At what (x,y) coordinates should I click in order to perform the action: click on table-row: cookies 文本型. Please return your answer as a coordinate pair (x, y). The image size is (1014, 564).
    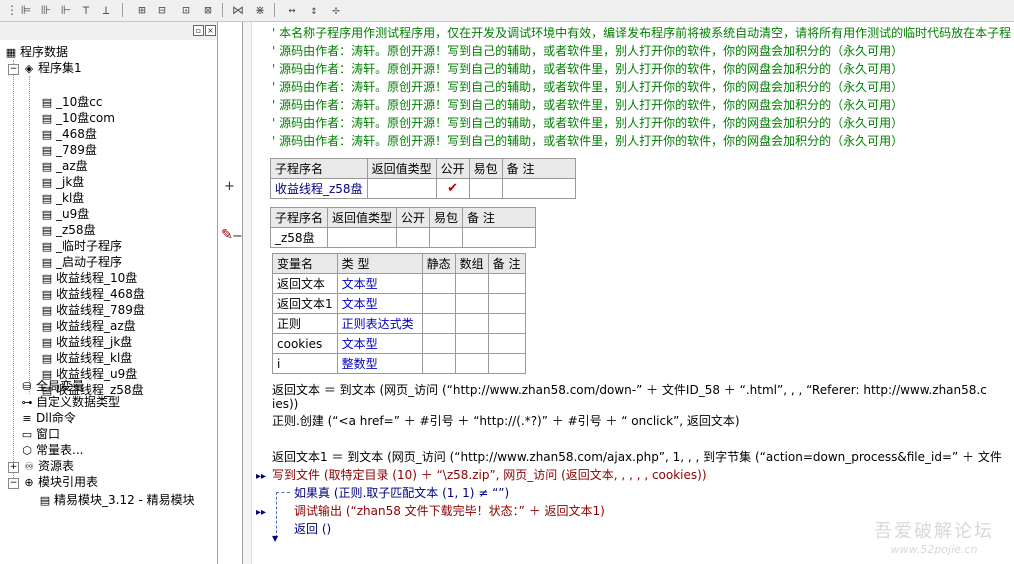
    Looking at the image, I should click on (399, 343).